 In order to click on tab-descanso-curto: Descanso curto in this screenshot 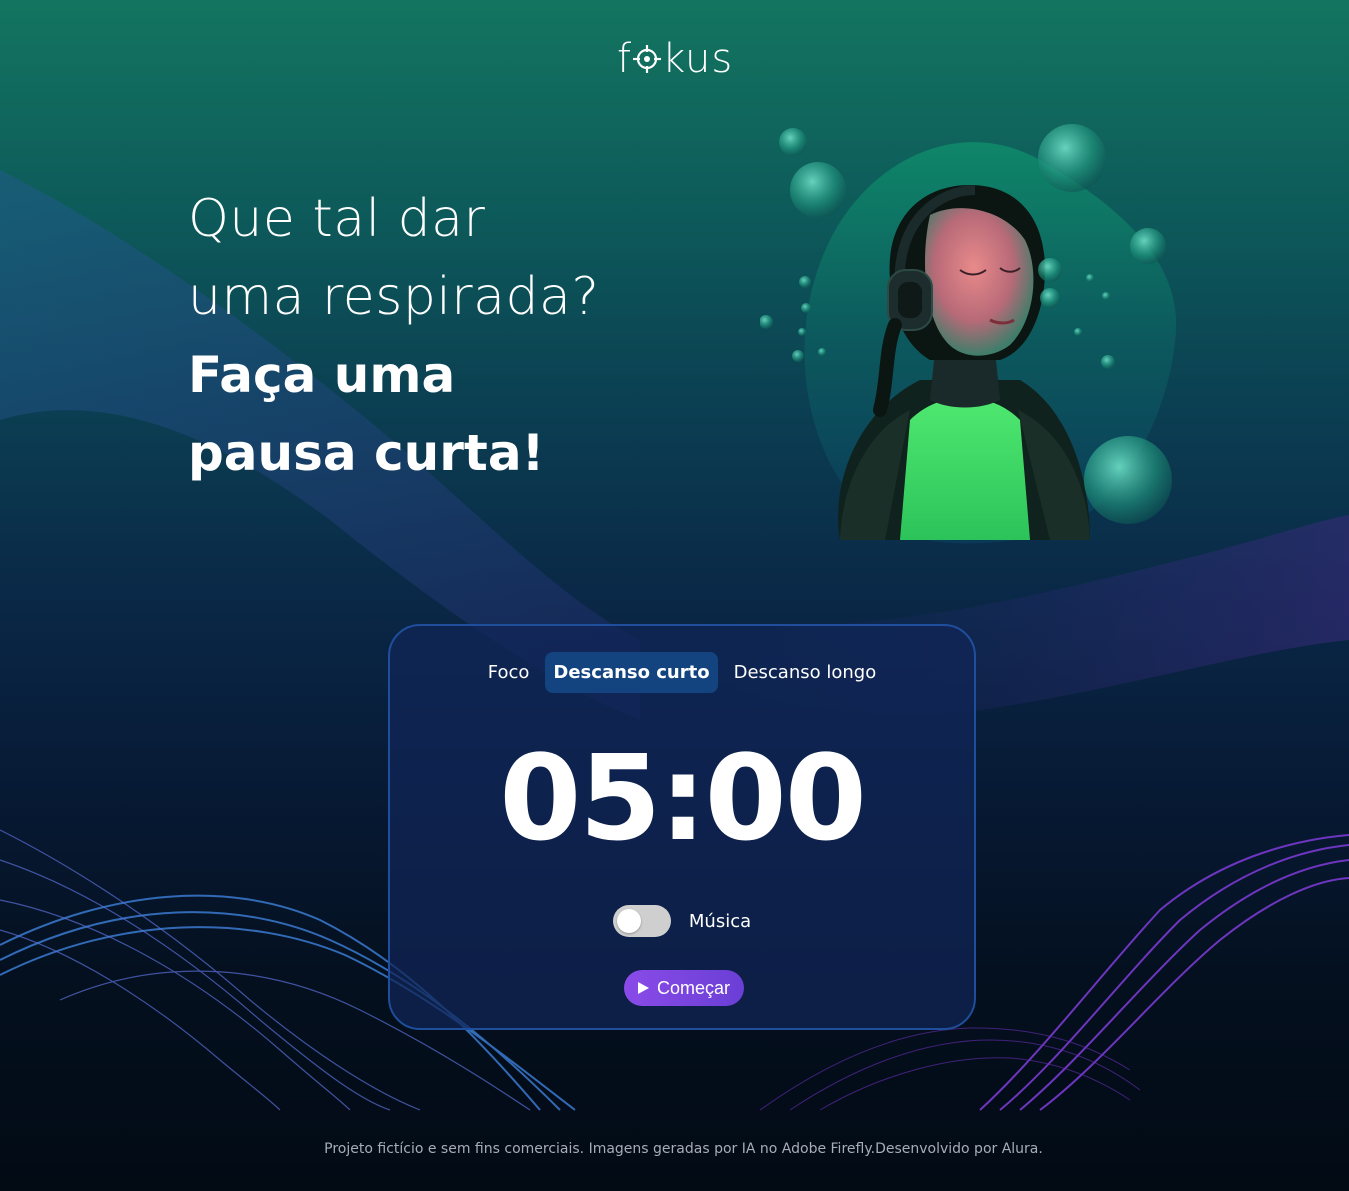, I will do `click(631, 672)`.